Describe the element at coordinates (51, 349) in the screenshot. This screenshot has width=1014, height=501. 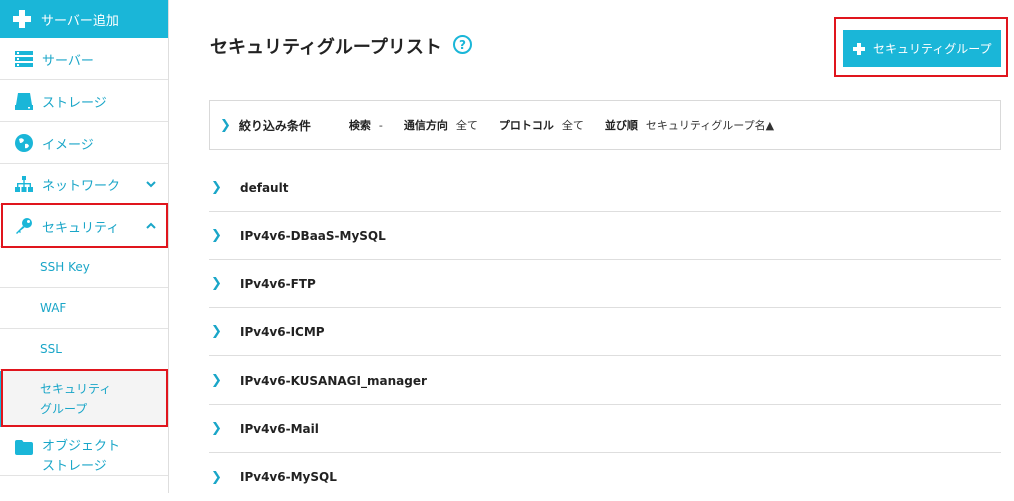
I see `sidebar-subitem-label: SSL` at that location.